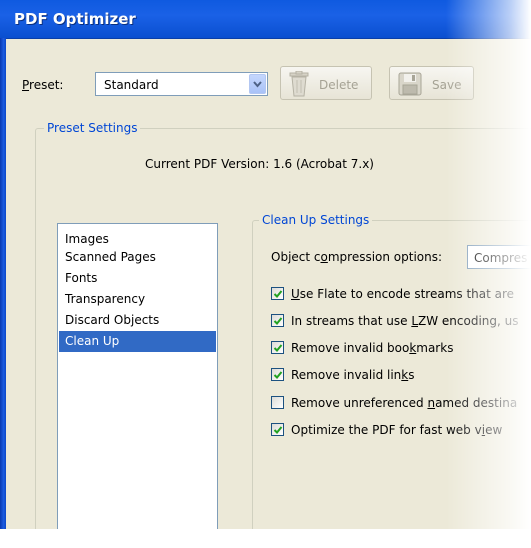 Image resolution: width=531 pixels, height=548 pixels. I want to click on delete-button: Delete, so click(326, 83).